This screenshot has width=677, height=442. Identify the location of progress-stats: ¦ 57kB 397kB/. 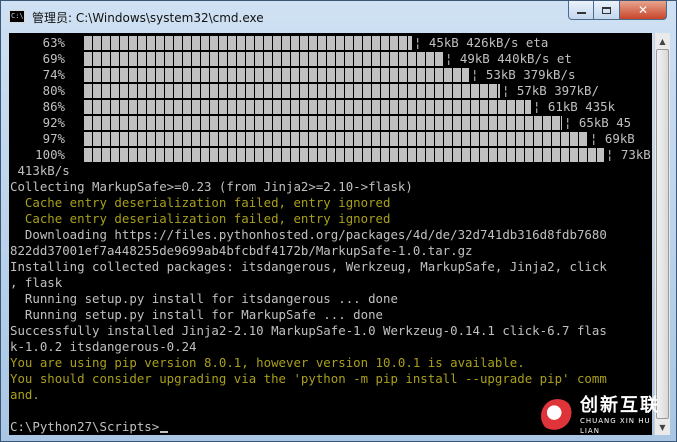
(550, 90).